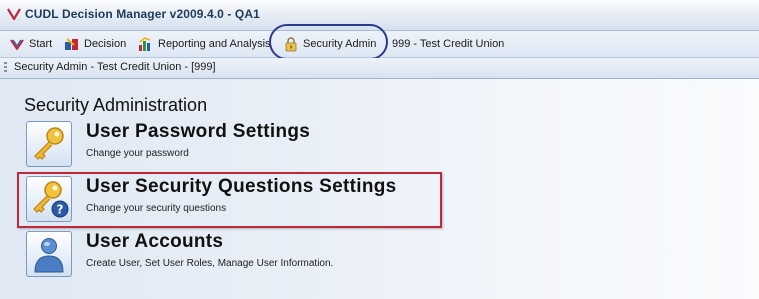  I want to click on decision-icon, so click(71, 44).